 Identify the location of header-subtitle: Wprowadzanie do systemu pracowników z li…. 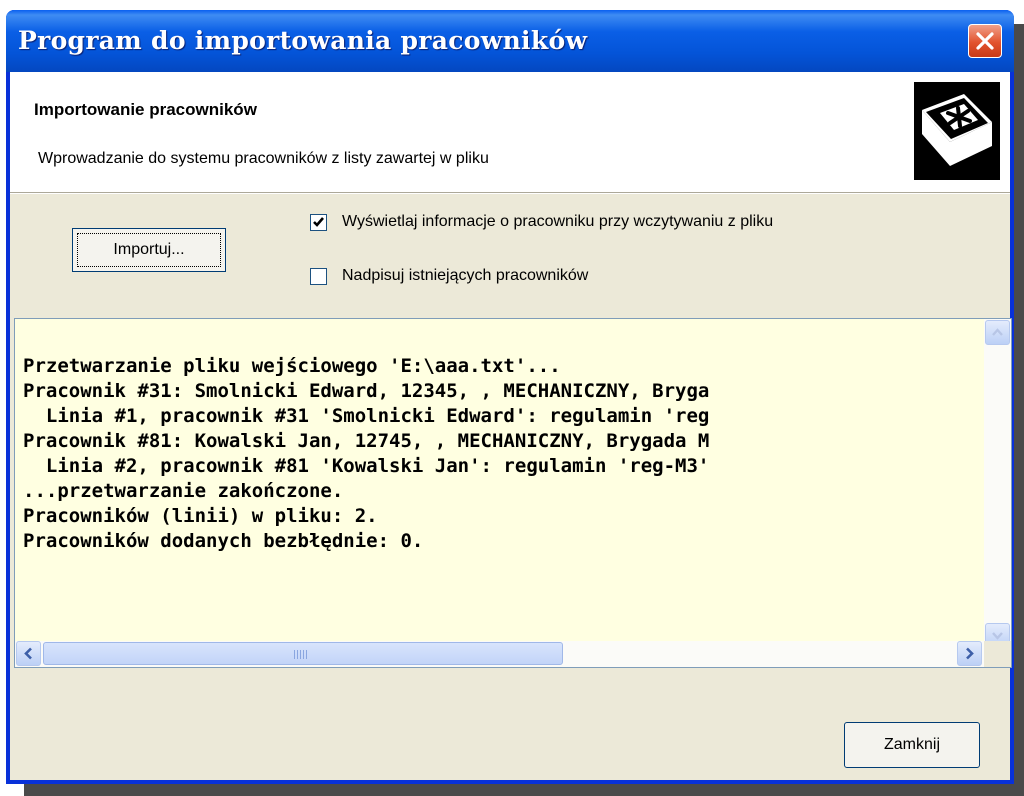
(263, 158).